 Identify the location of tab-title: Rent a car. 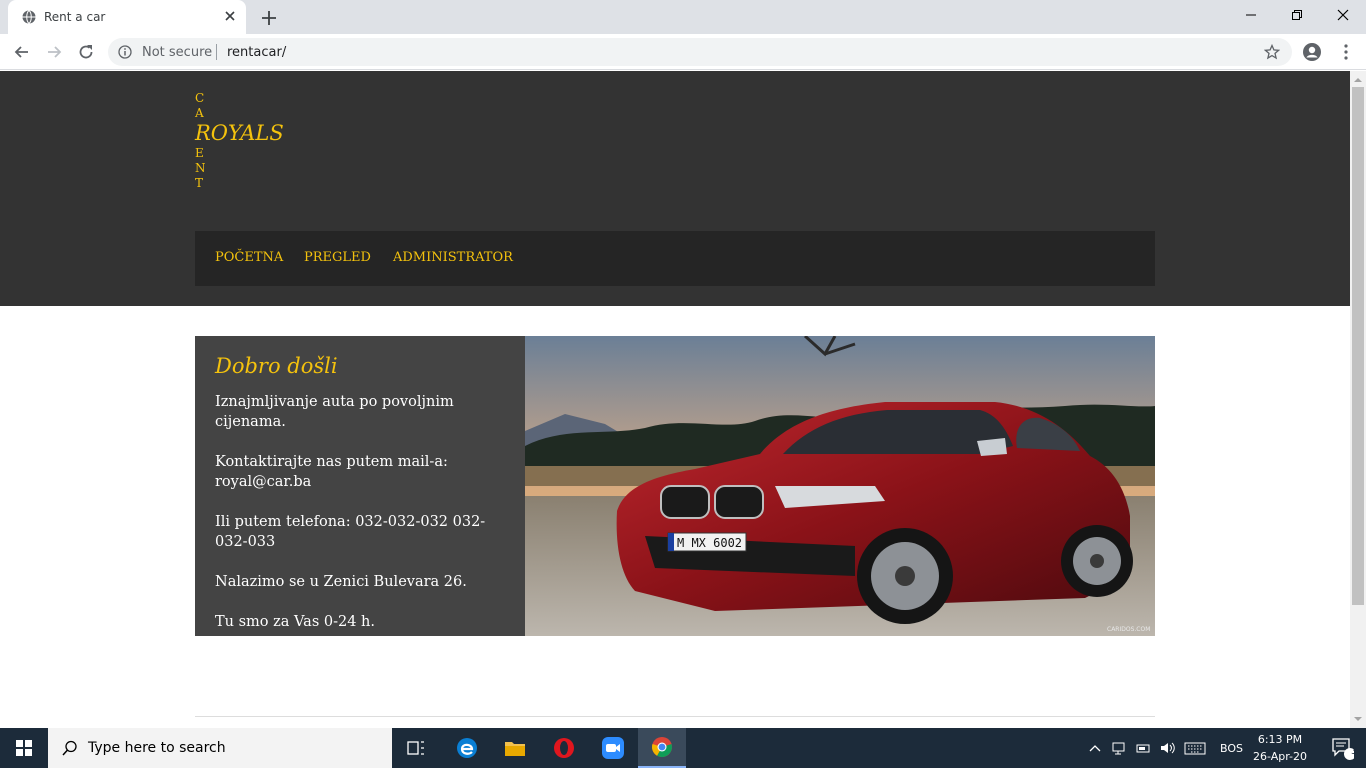
(75, 17).